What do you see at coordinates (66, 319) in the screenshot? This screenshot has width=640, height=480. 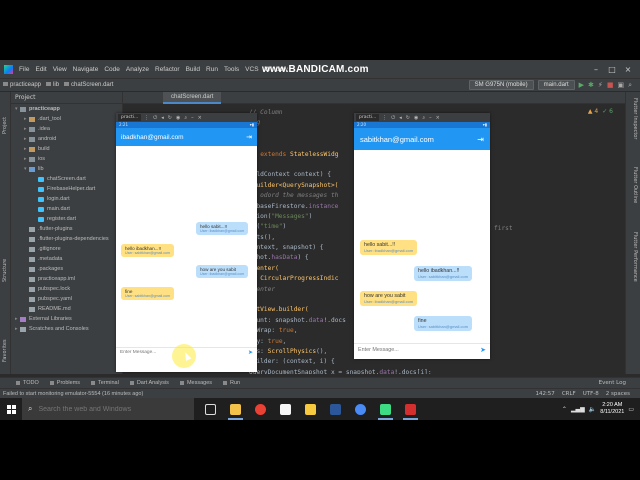 I see `project-tree-item: ▸ External Libraries` at bounding box center [66, 319].